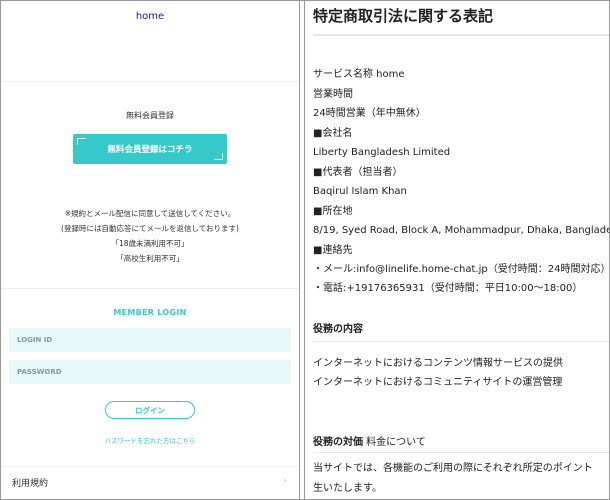  What do you see at coordinates (30, 484) in the screenshot?
I see `terms-of-service-label: 利用規約` at bounding box center [30, 484].